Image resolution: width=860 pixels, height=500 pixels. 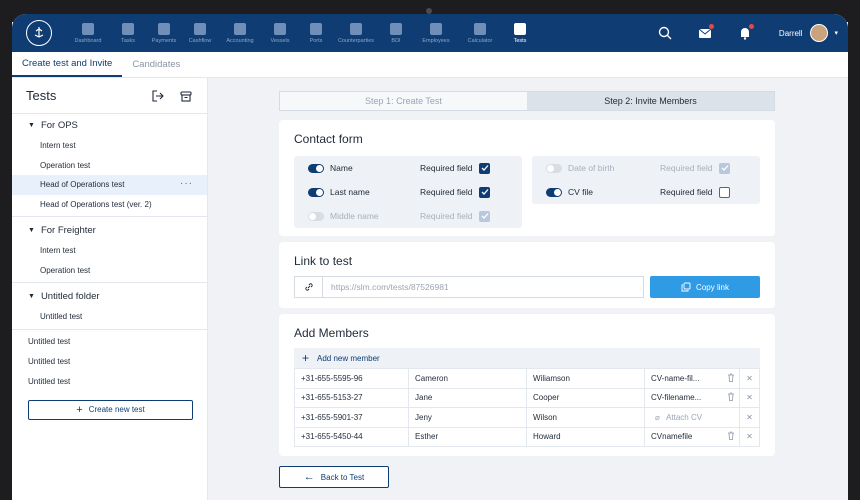 What do you see at coordinates (186, 183) in the screenshot?
I see `more-options-icon: ···` at bounding box center [186, 183].